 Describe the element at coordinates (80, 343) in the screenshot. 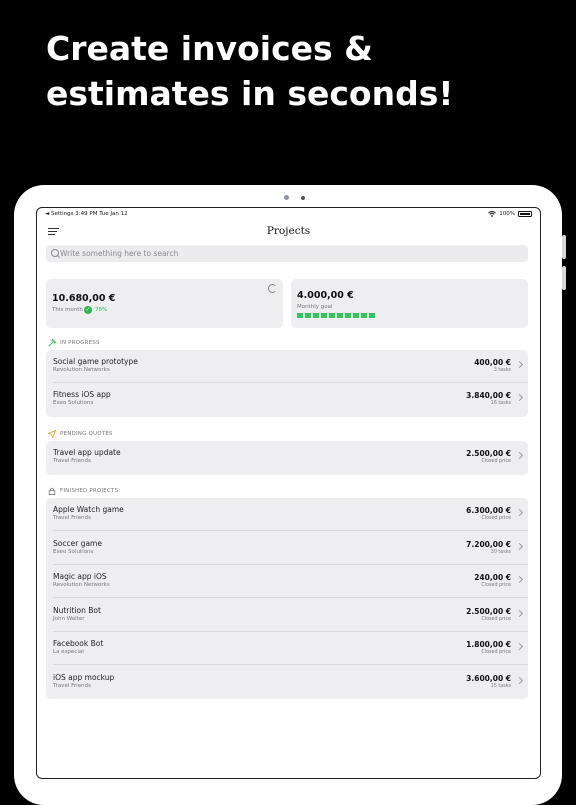

I see `section-in-progress-label: IN PROGRESS` at that location.